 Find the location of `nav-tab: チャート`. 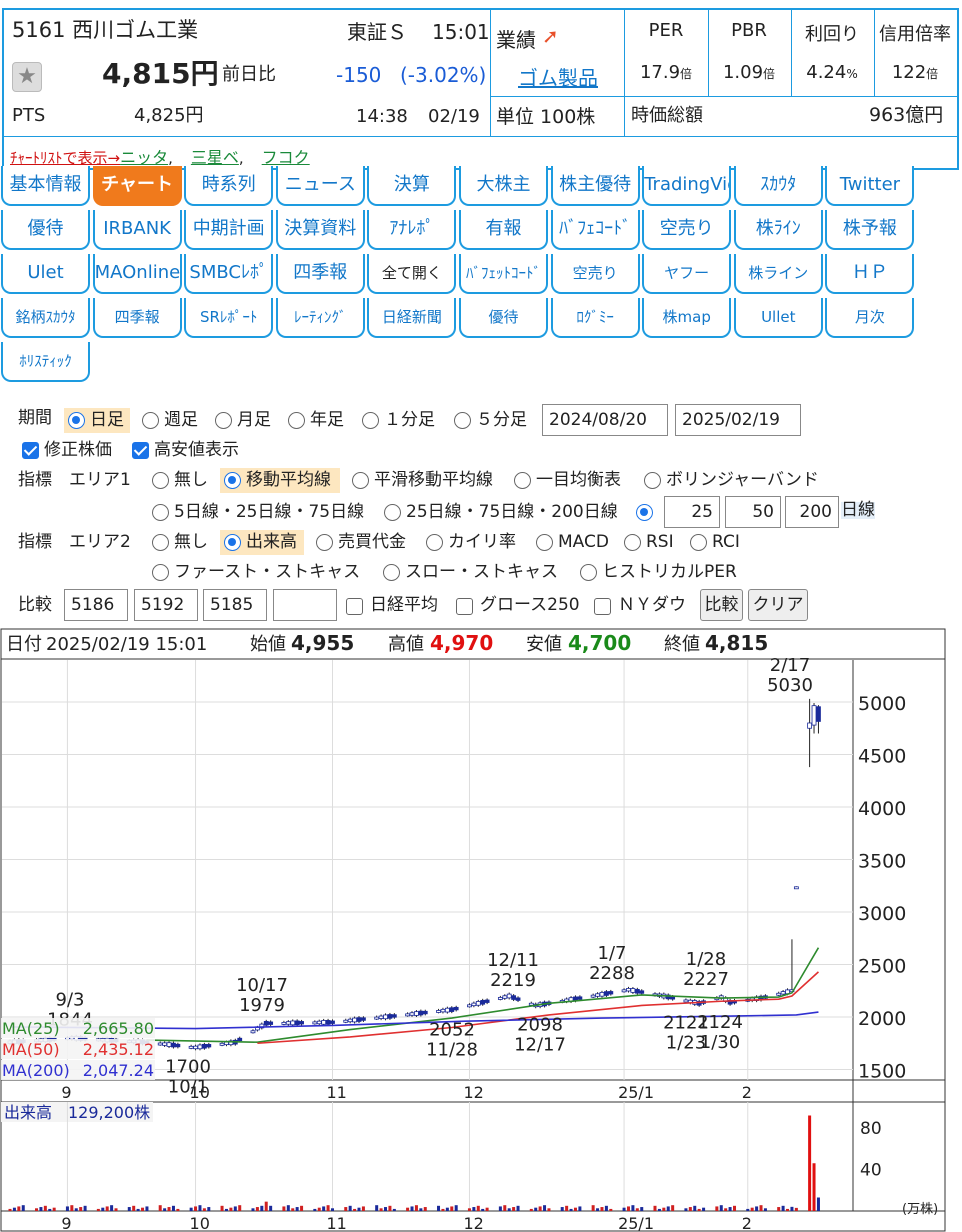

nav-tab: チャート is located at coordinates (137, 186).